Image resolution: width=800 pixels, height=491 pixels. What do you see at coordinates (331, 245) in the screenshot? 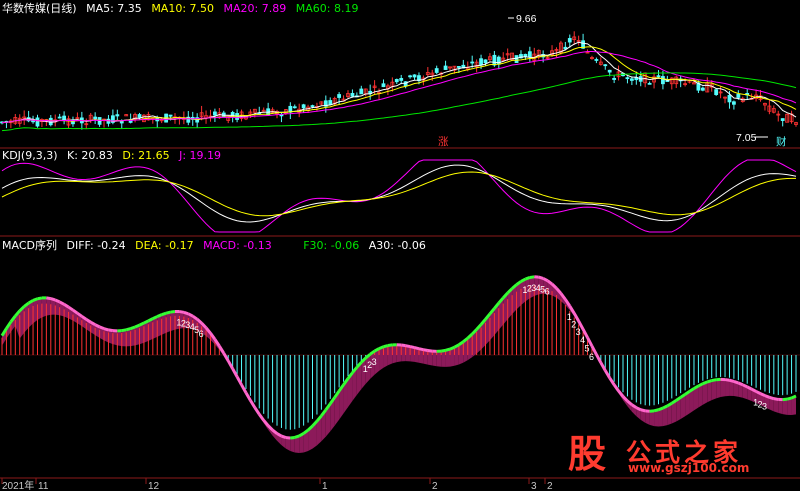
I see `f30-readout: F30: -0.06` at bounding box center [331, 245].